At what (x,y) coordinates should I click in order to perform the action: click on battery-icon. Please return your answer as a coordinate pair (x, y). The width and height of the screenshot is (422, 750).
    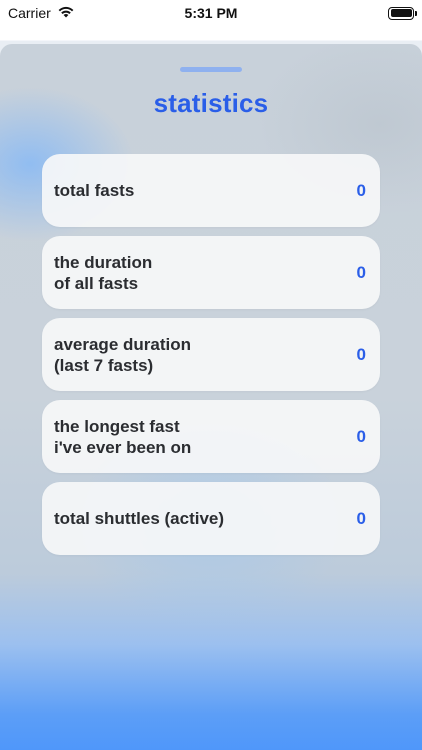
    Looking at the image, I should click on (402, 13).